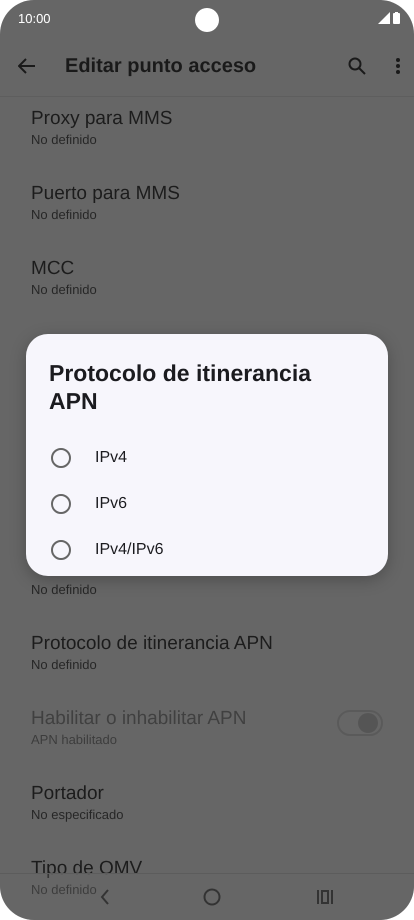  I want to click on status-time: 10:00, so click(34, 18).